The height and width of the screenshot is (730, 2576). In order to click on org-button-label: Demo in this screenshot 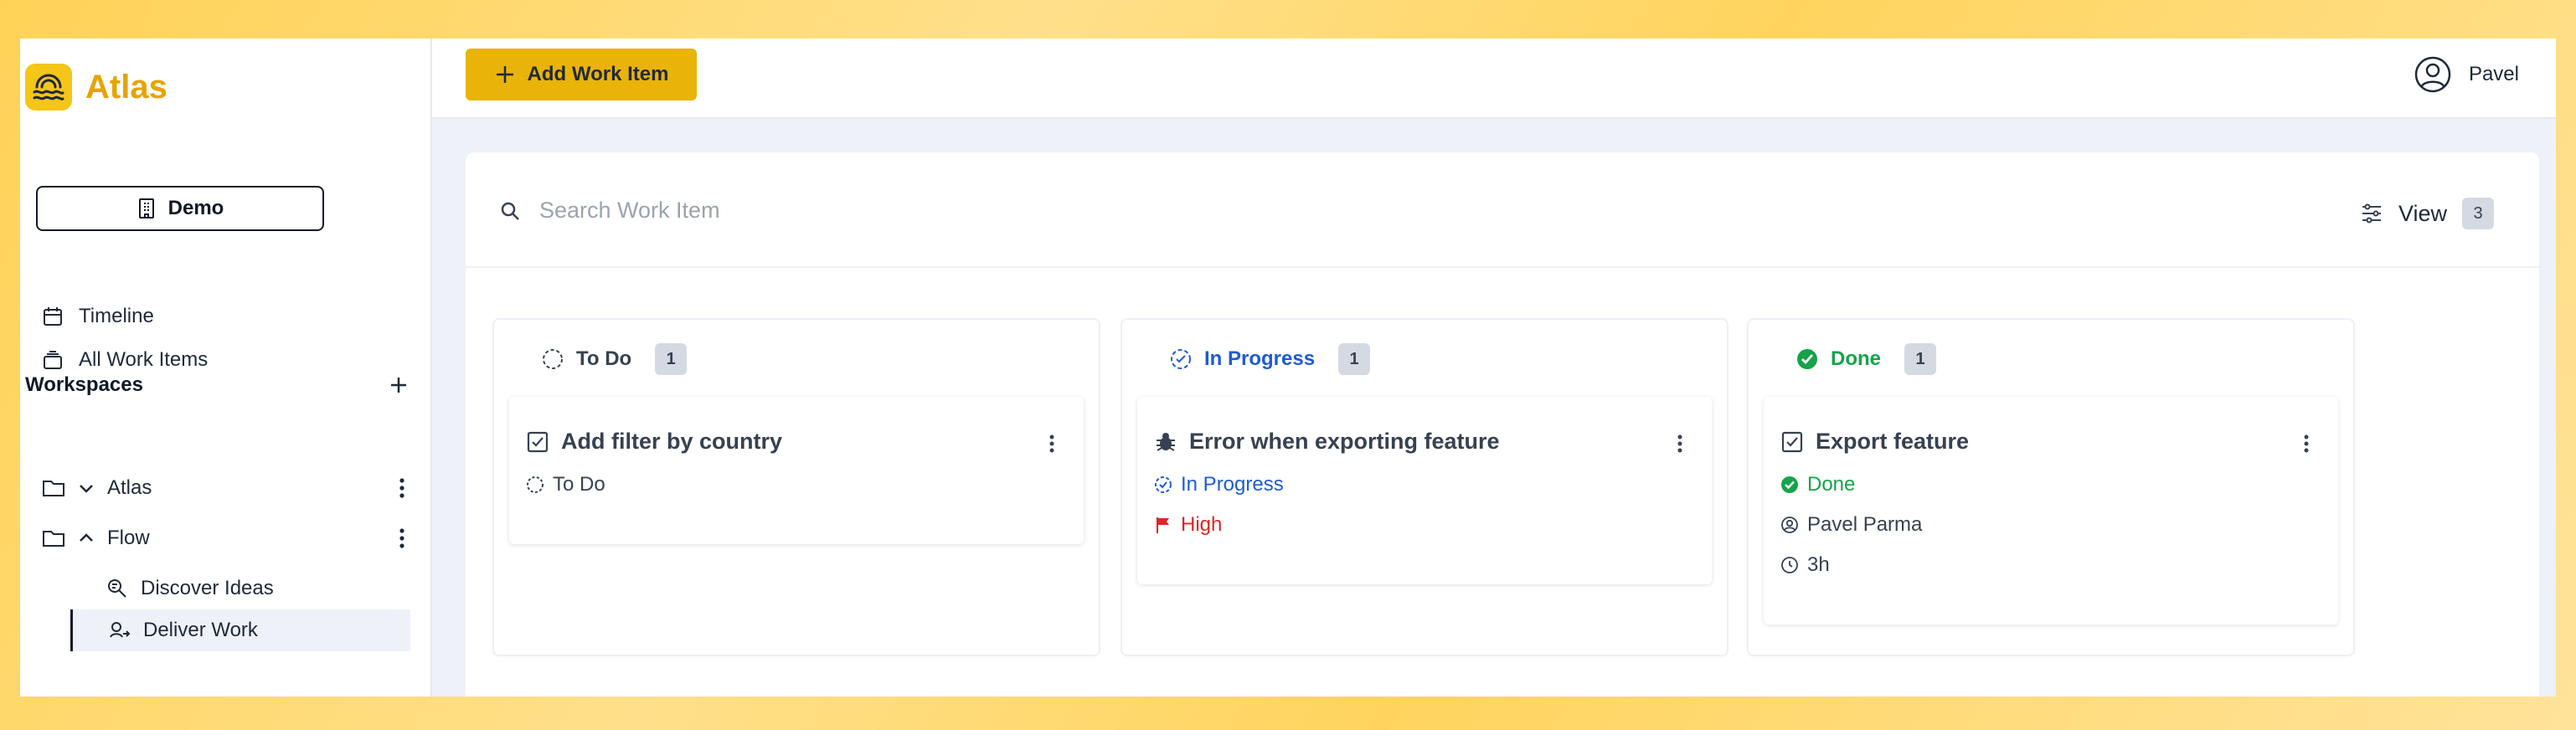, I will do `click(195, 208)`.